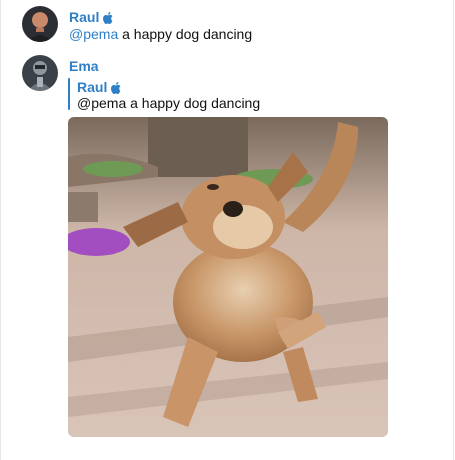 The image size is (455, 460). I want to click on reply-sender-name: Raul, so click(92, 87).